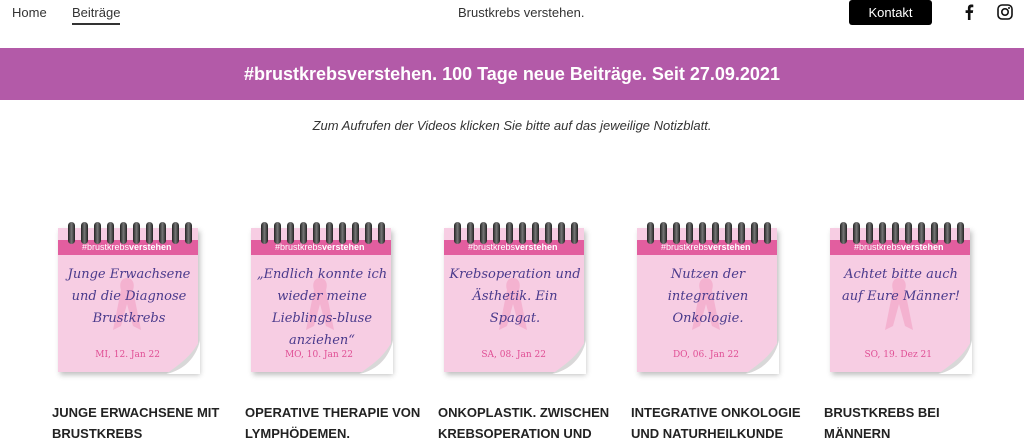 Image resolution: width=1024 pixels, height=438 pixels. What do you see at coordinates (1005, 12) in the screenshot?
I see `instagram-icon` at bounding box center [1005, 12].